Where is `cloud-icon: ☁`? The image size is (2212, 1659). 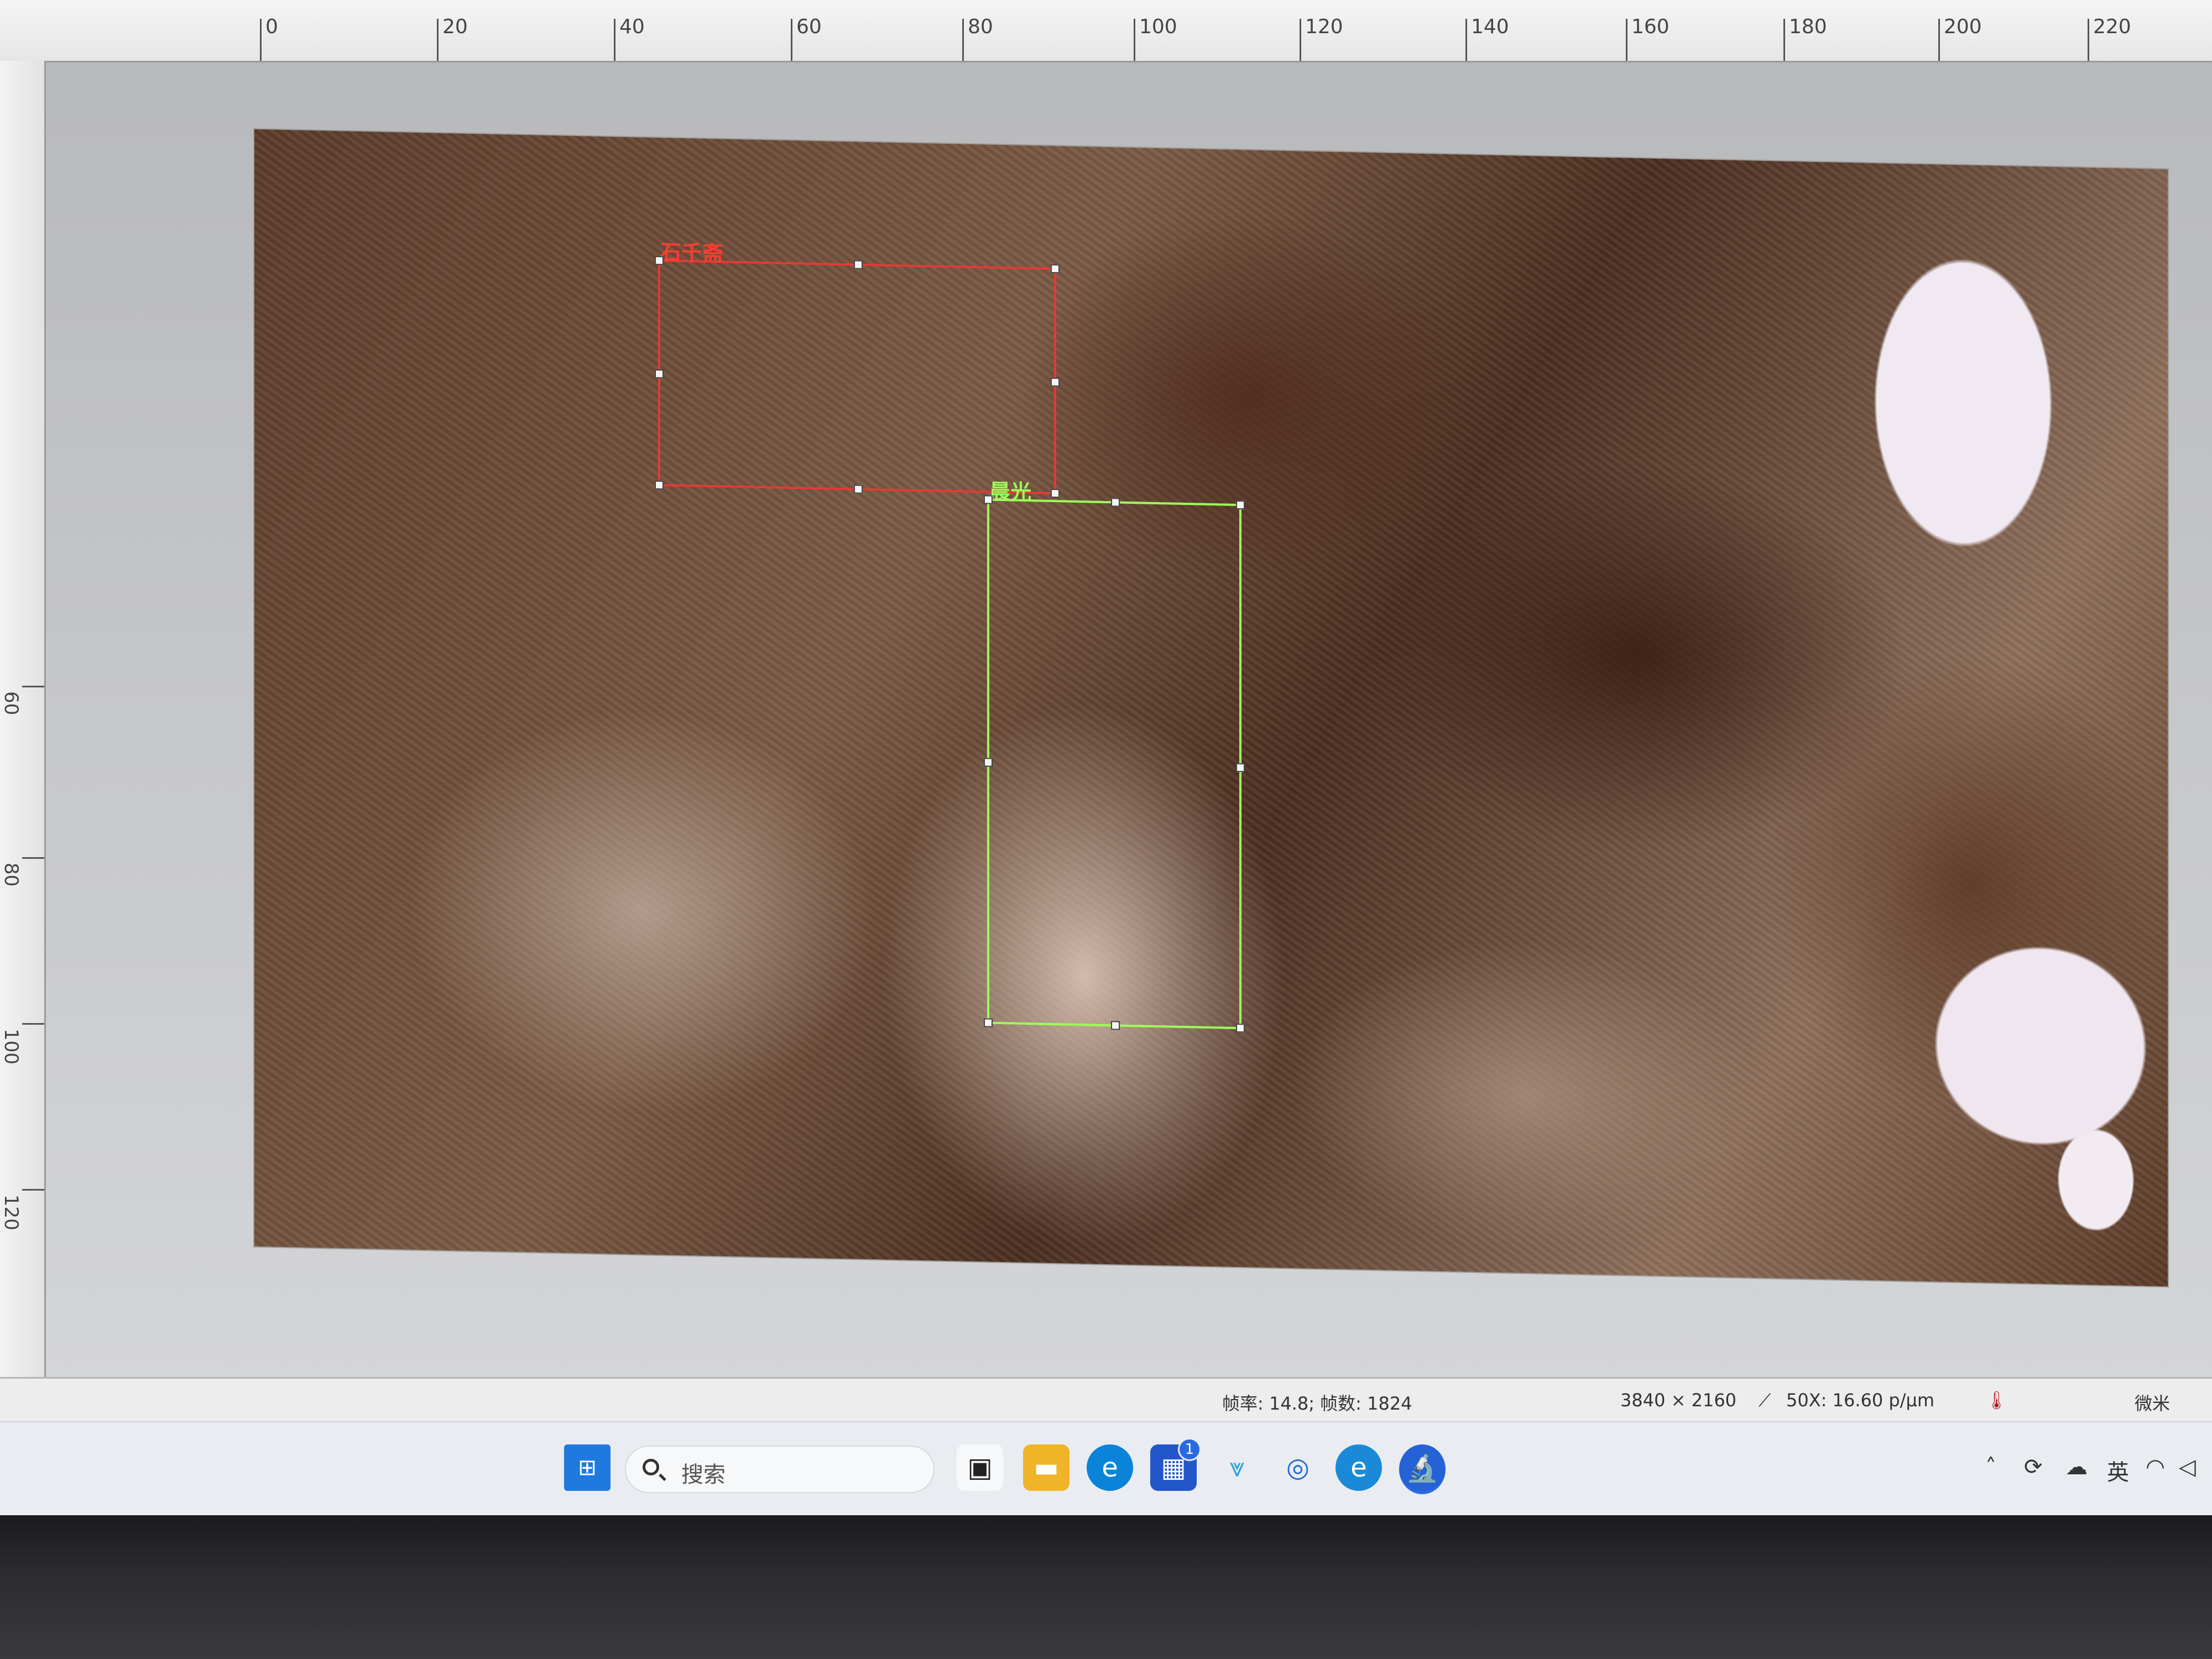 cloud-icon: ☁ is located at coordinates (2076, 1467).